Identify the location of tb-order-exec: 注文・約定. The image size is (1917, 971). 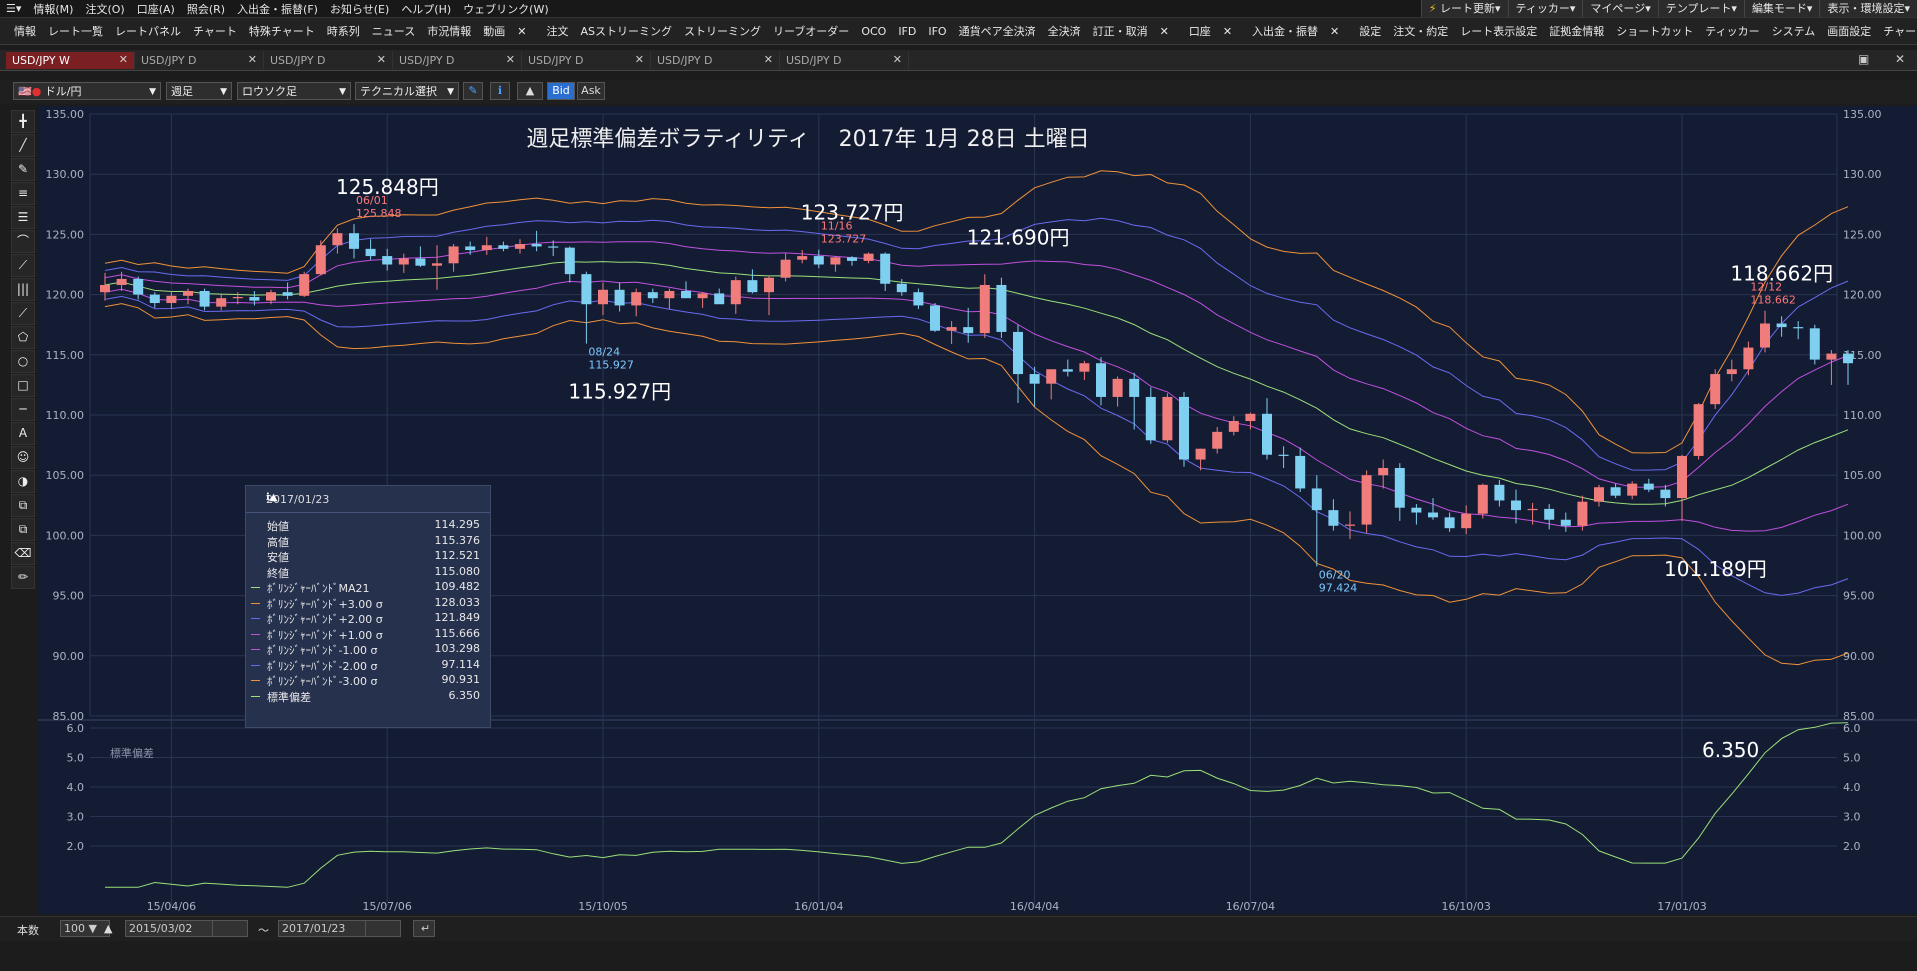
(1420, 31).